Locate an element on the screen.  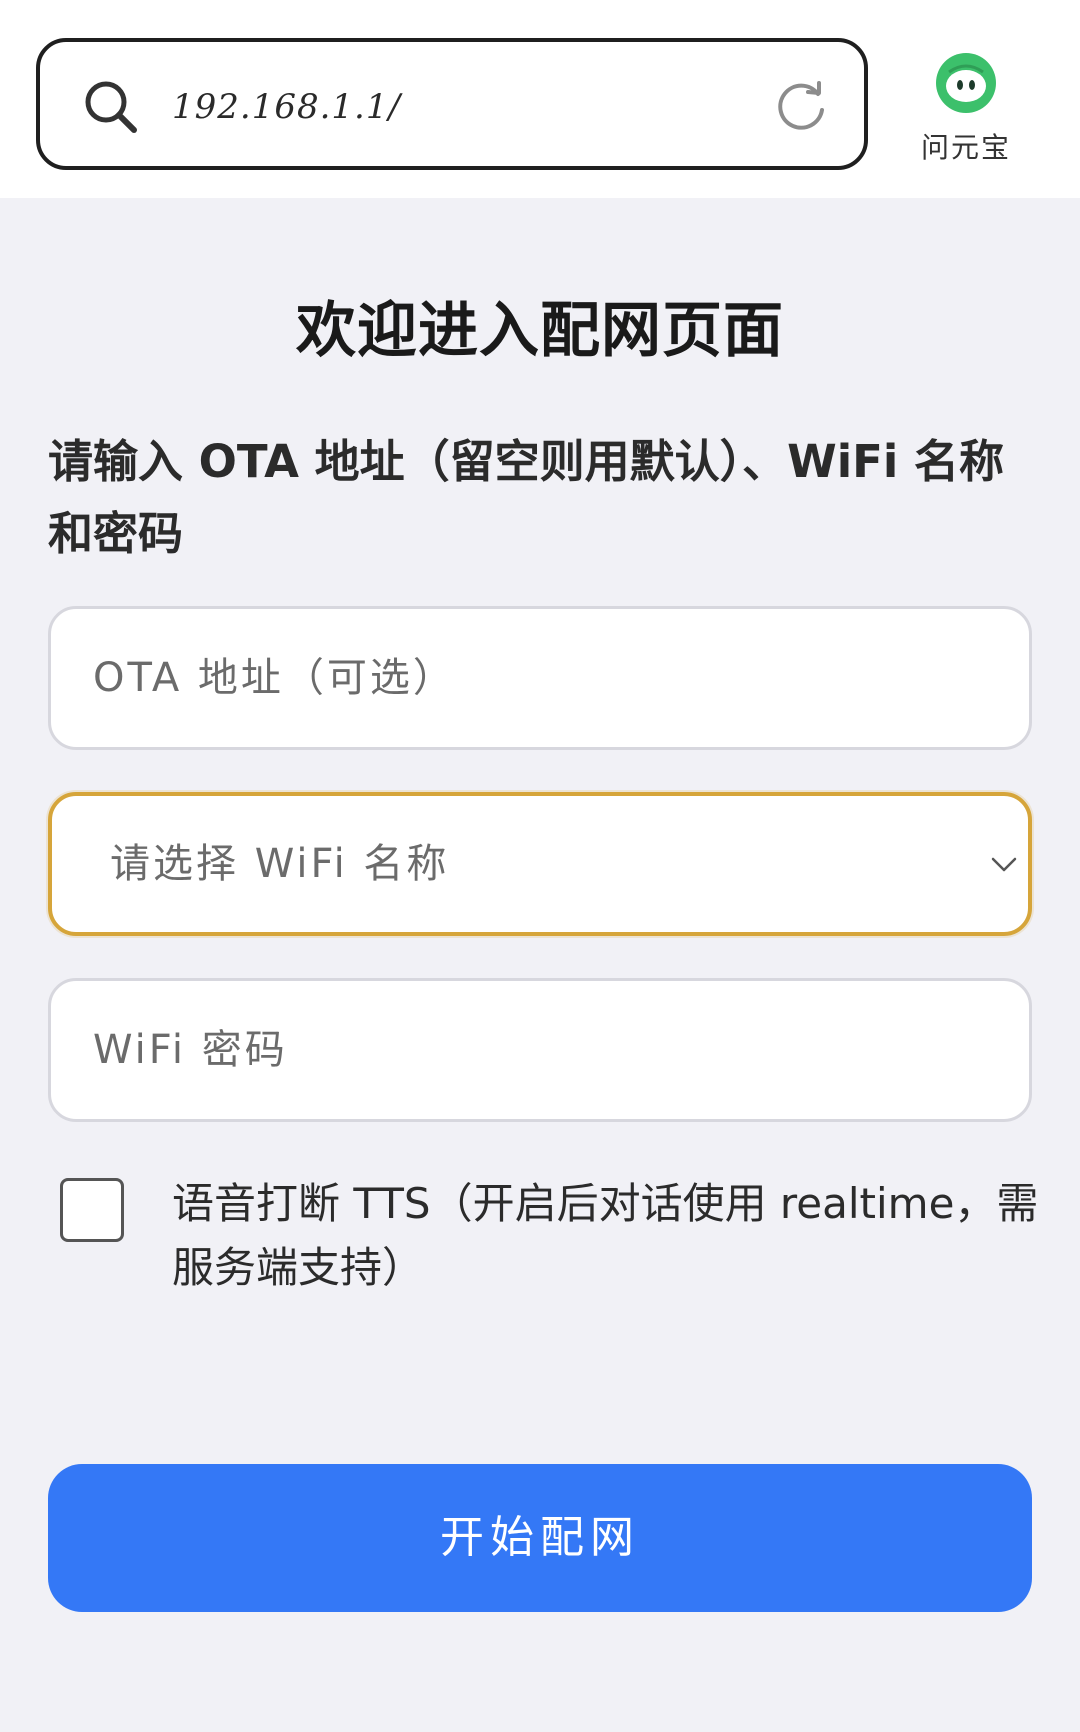
assistant-button: 问元宝 is located at coordinates (966, 108).